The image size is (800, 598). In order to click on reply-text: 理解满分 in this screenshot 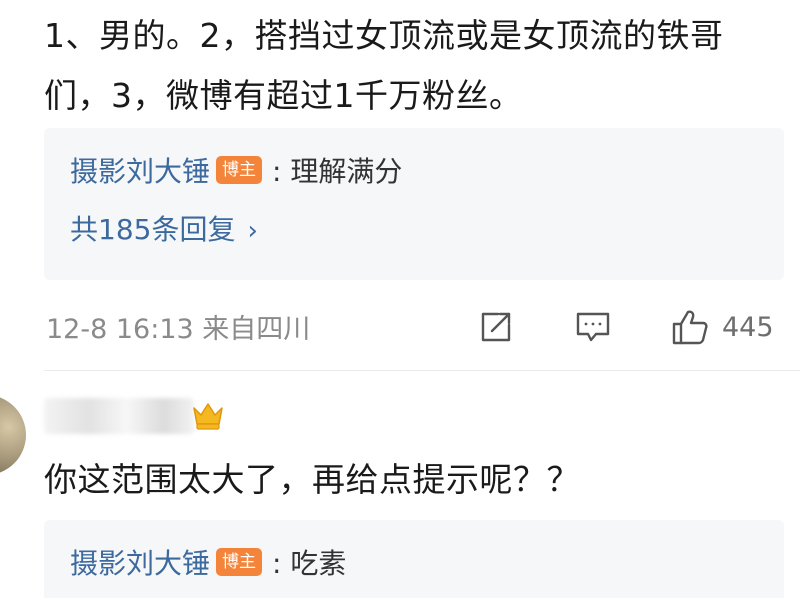, I will do `click(346, 171)`.